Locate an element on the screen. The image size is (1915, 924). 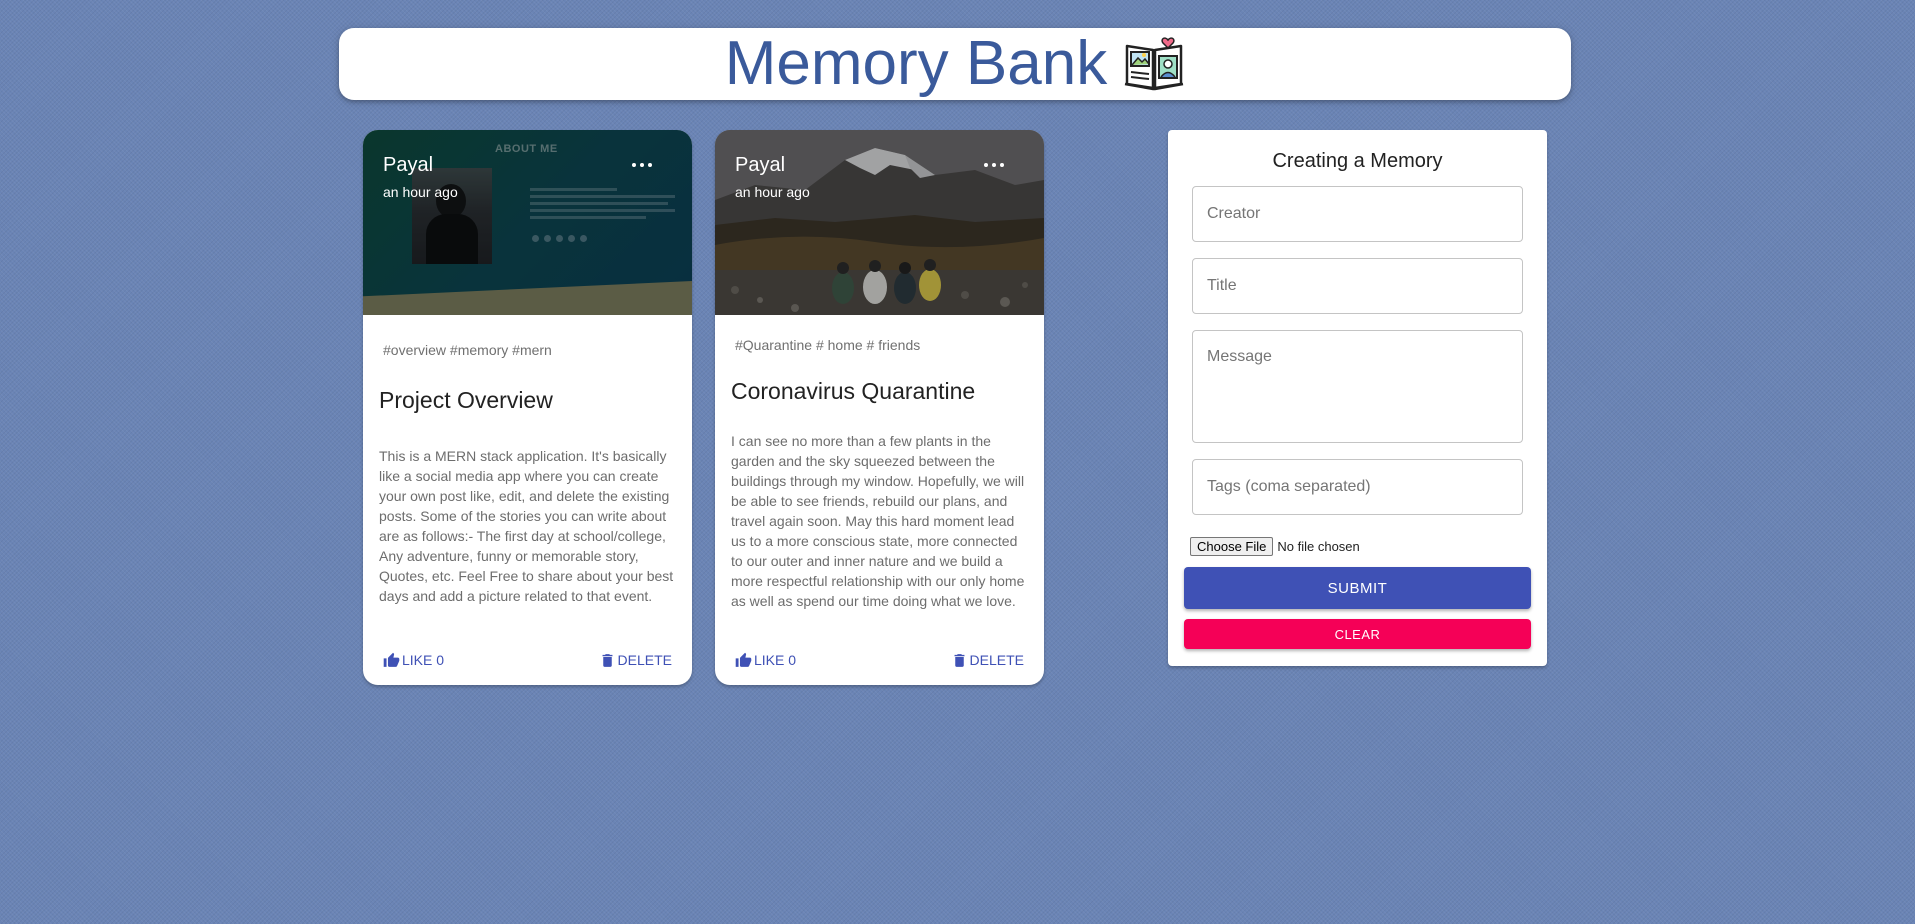
memory-book-icon is located at coordinates (1154, 64).